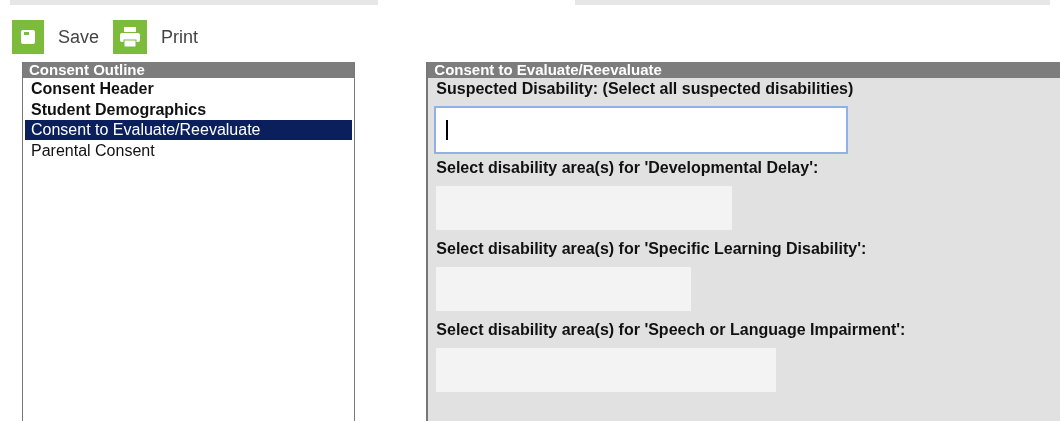 Image resolution: width=1060 pixels, height=421 pixels. What do you see at coordinates (56, 37) in the screenshot?
I see `save-button: Save` at bounding box center [56, 37].